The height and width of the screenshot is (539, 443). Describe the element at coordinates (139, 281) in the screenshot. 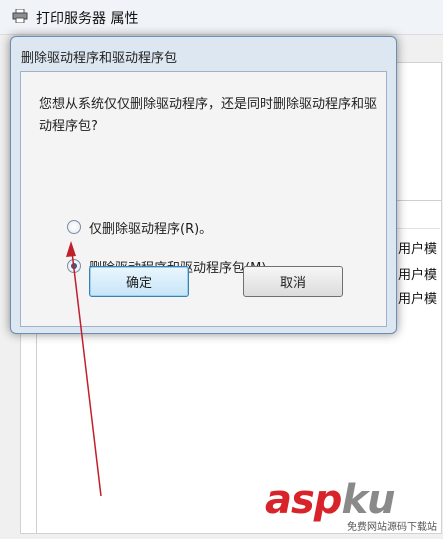

I see `ok-button: 确定` at that location.